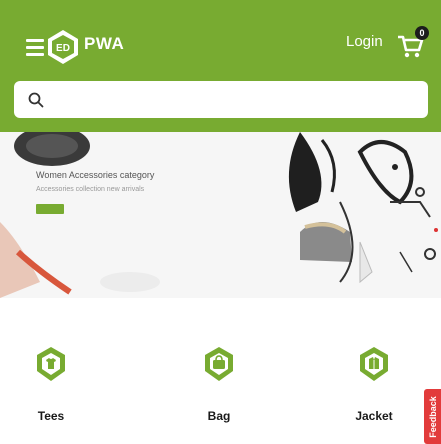 The image size is (441, 444). I want to click on jacket-icon, so click(374, 364).